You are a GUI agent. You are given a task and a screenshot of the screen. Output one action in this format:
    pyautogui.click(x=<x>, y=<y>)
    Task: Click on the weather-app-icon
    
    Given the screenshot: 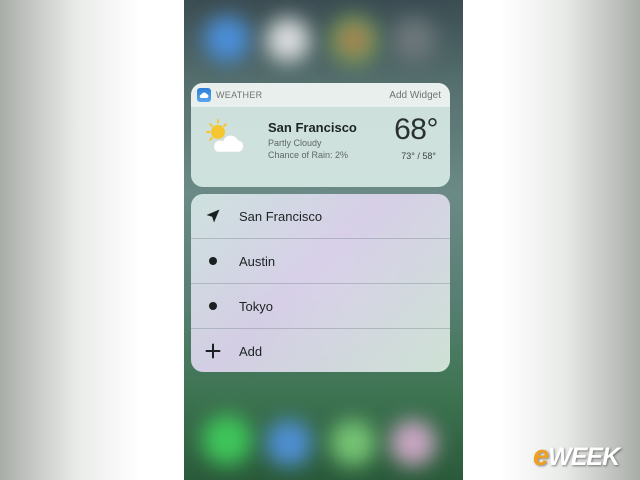 What is the action you would take?
    pyautogui.click(x=204, y=95)
    